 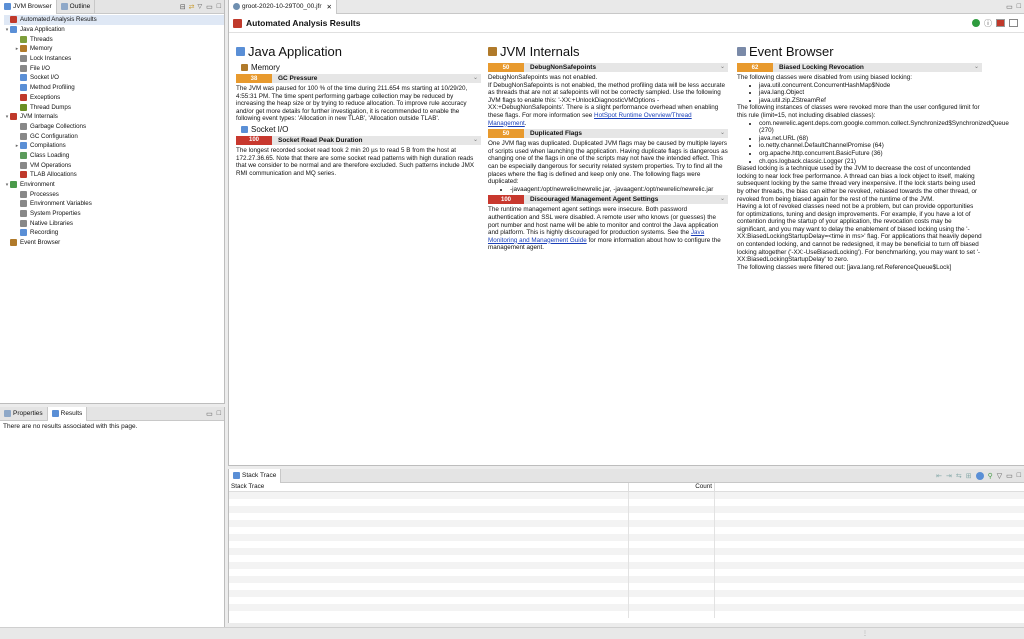 I want to click on tree-item: VM Operations, so click(x=114, y=165).